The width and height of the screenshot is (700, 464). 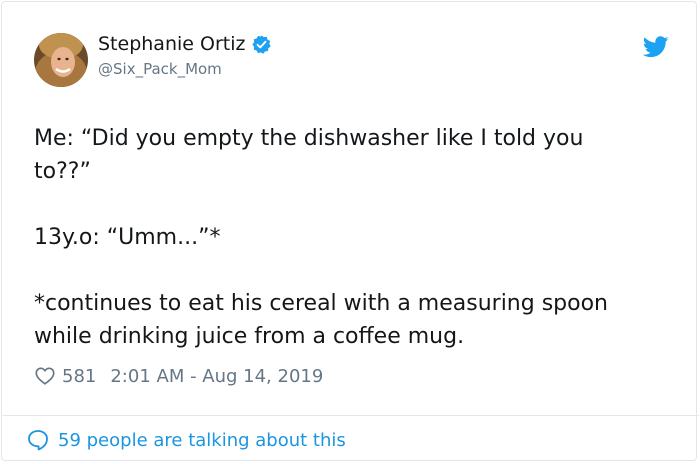 I want to click on verified-badge-icon, so click(x=262, y=44).